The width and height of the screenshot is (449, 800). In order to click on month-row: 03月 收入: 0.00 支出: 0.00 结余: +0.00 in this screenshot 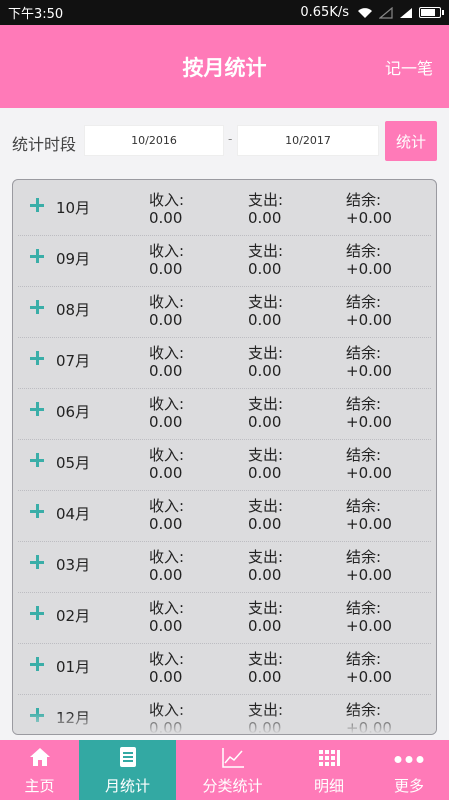, I will do `click(224, 567)`.